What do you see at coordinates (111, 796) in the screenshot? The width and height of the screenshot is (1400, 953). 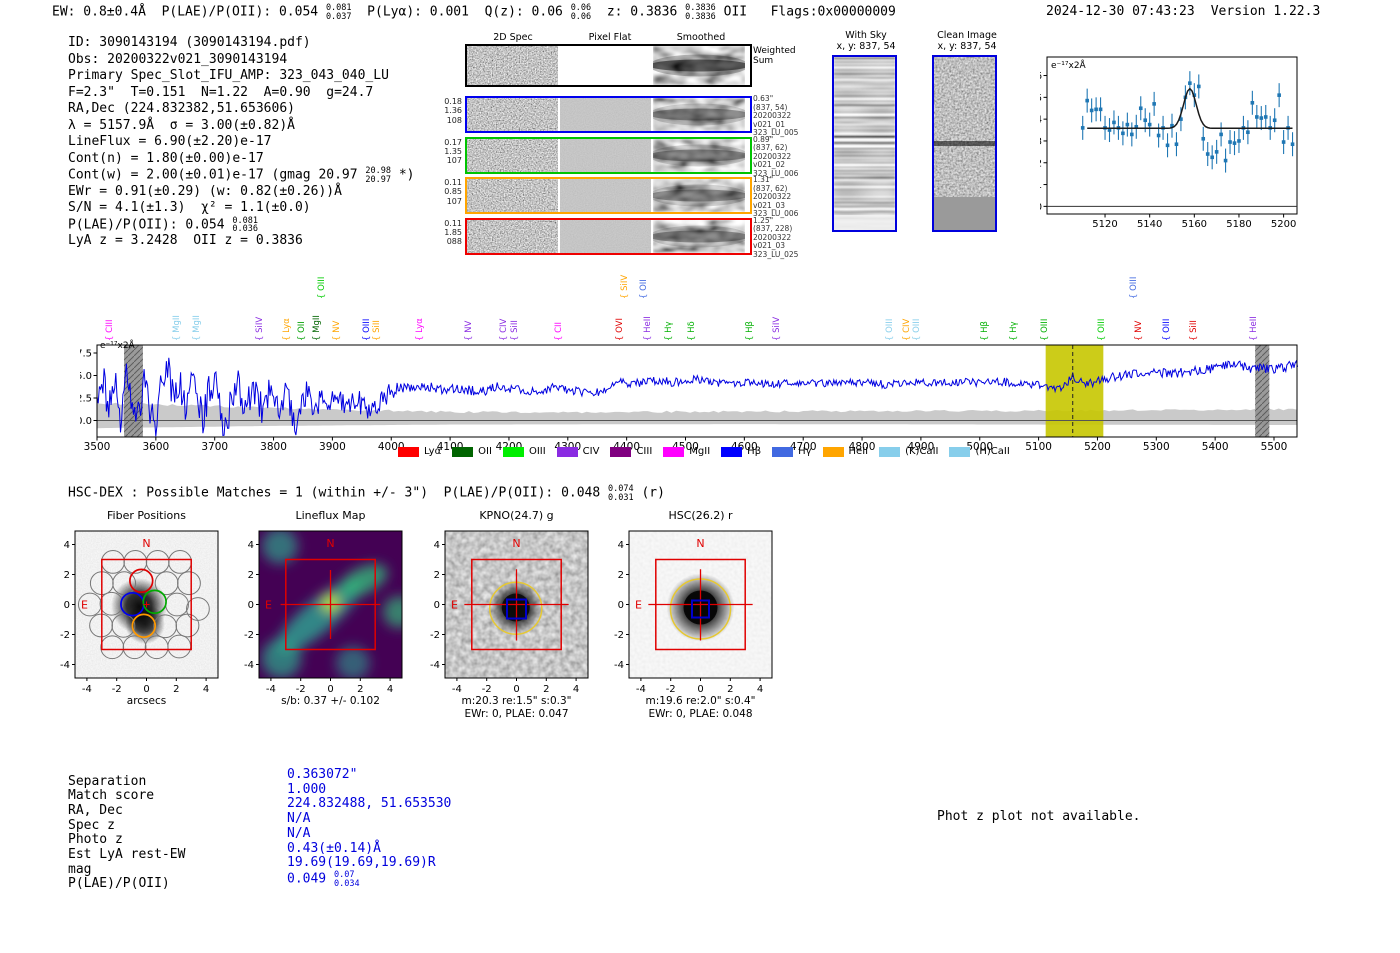 I see `match-table-label: Match score` at bounding box center [111, 796].